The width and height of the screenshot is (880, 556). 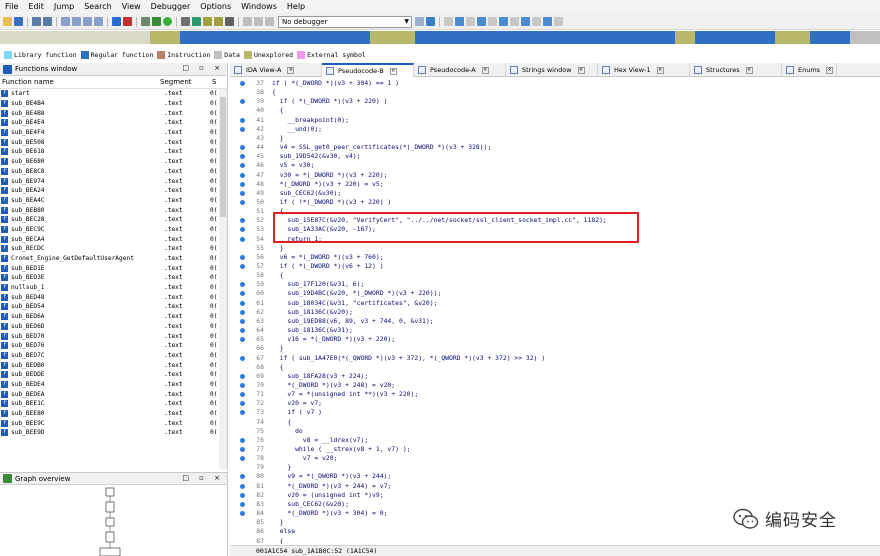 I want to click on code-line: 81 *(_DWORD *)(v3 + 244) = v7;, so click(x=555, y=486).